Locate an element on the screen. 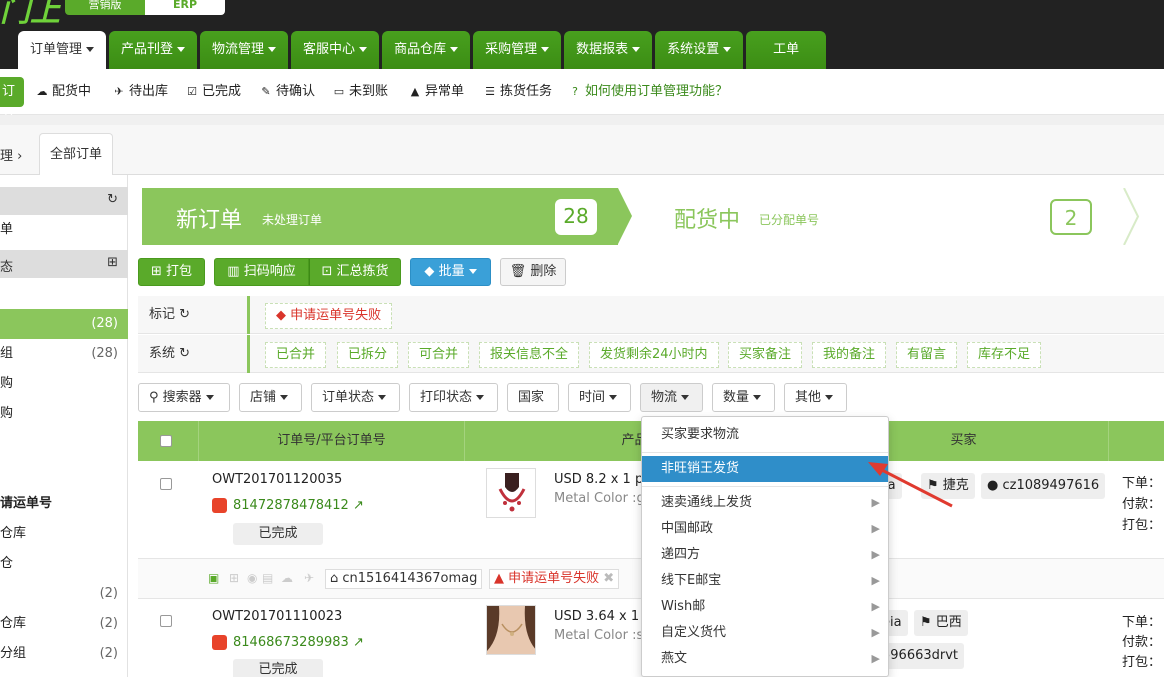  summary-pick-button: ⊡ 汇总拣货 is located at coordinates (355, 272).